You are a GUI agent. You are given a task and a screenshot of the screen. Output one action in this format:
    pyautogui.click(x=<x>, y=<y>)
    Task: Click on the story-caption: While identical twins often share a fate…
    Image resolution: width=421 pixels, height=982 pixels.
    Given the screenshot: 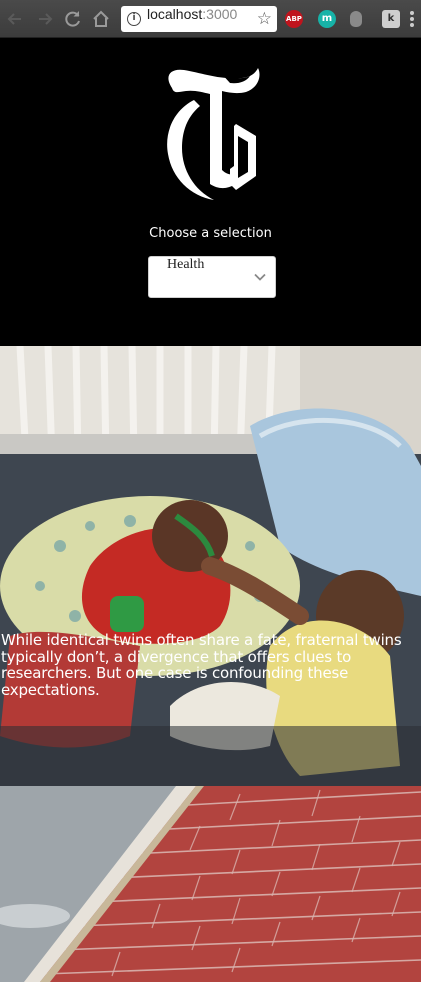 What is the action you would take?
    pyautogui.click(x=201, y=665)
    